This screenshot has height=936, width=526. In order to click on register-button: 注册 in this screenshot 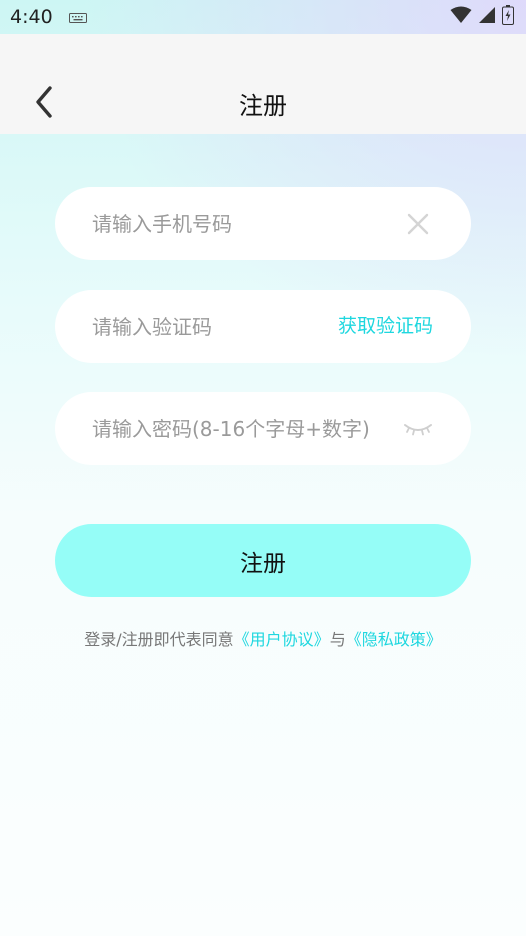, I will do `click(263, 560)`.